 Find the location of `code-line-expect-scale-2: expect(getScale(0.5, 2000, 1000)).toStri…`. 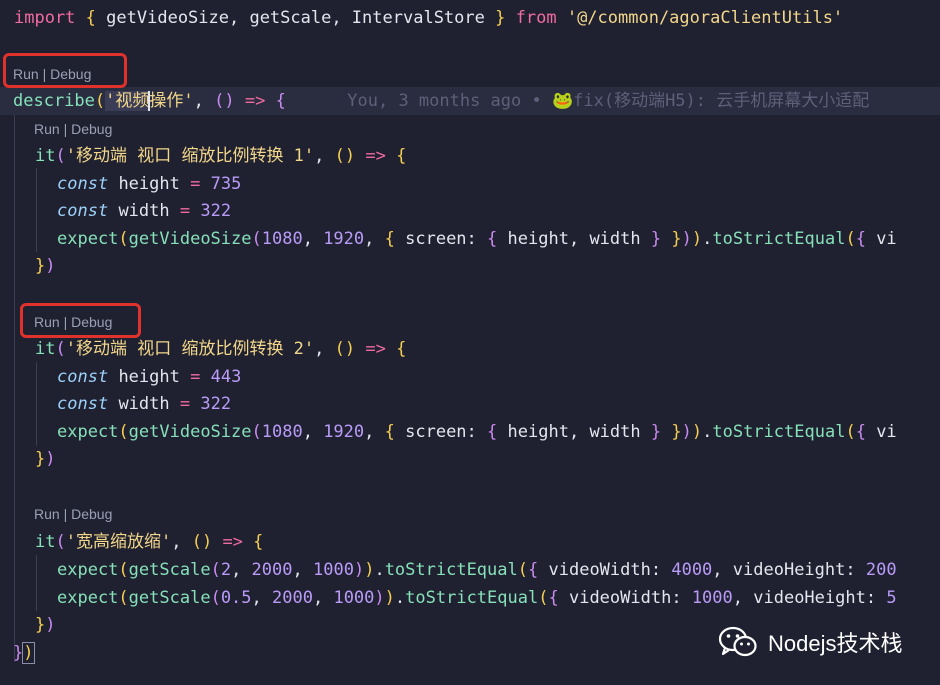

code-line-expect-scale-2: expect(getScale(0.5, 2000, 1000)).toStri… is located at coordinates (477, 598).